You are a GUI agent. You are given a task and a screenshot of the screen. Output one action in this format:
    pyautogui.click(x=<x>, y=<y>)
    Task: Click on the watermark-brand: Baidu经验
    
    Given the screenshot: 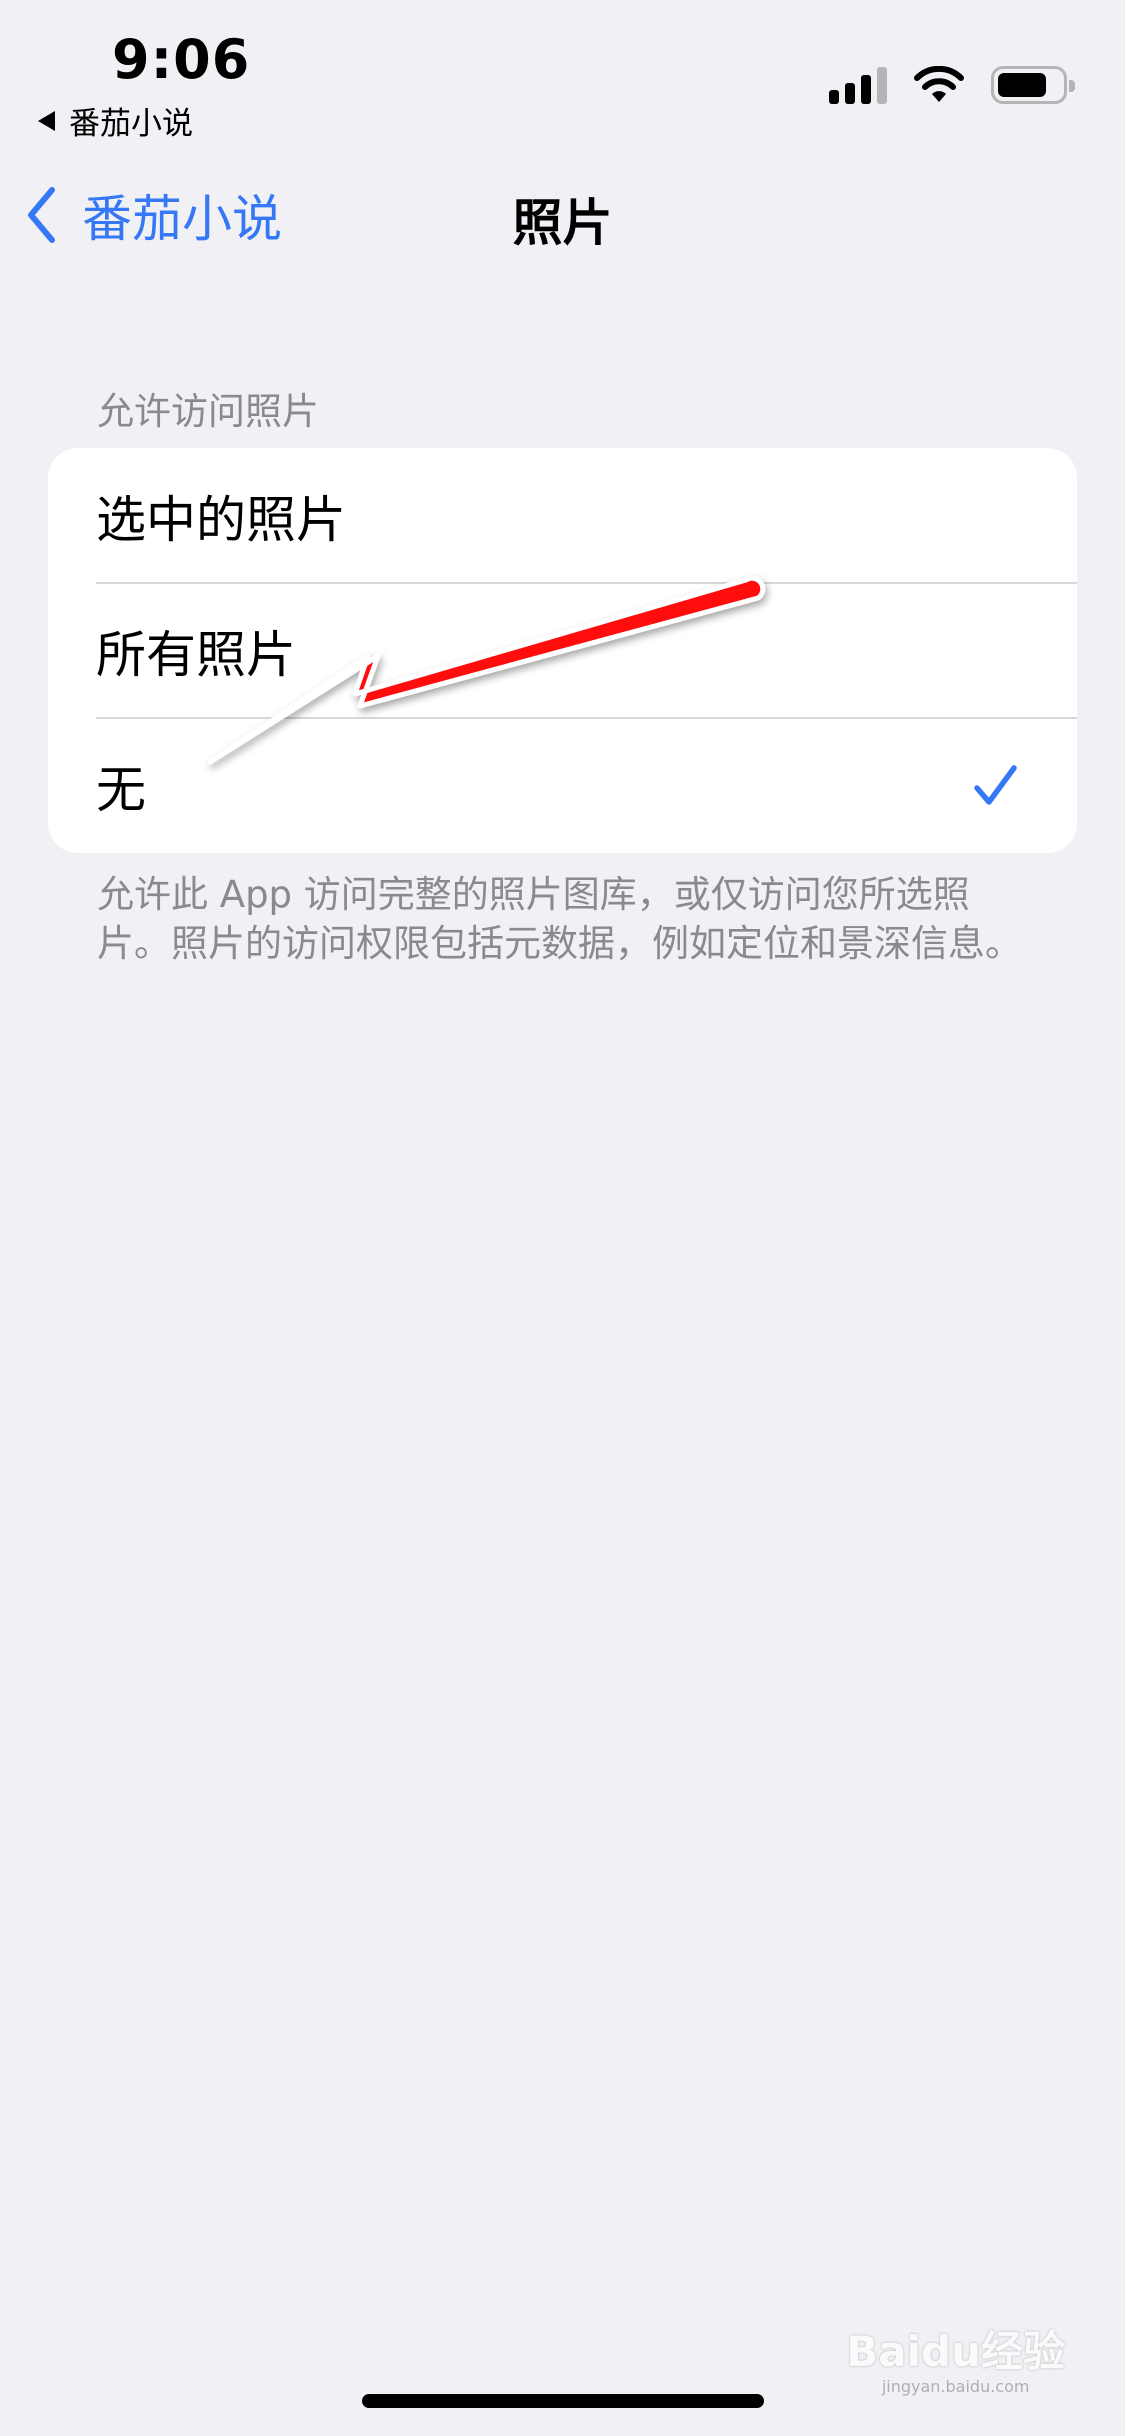 What is the action you would take?
    pyautogui.click(x=955, y=2351)
    